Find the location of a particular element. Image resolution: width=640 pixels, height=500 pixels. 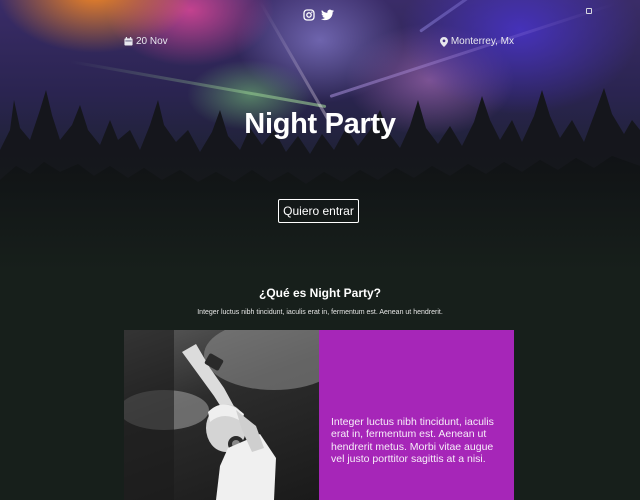

map-marker-icon is located at coordinates (443, 41).